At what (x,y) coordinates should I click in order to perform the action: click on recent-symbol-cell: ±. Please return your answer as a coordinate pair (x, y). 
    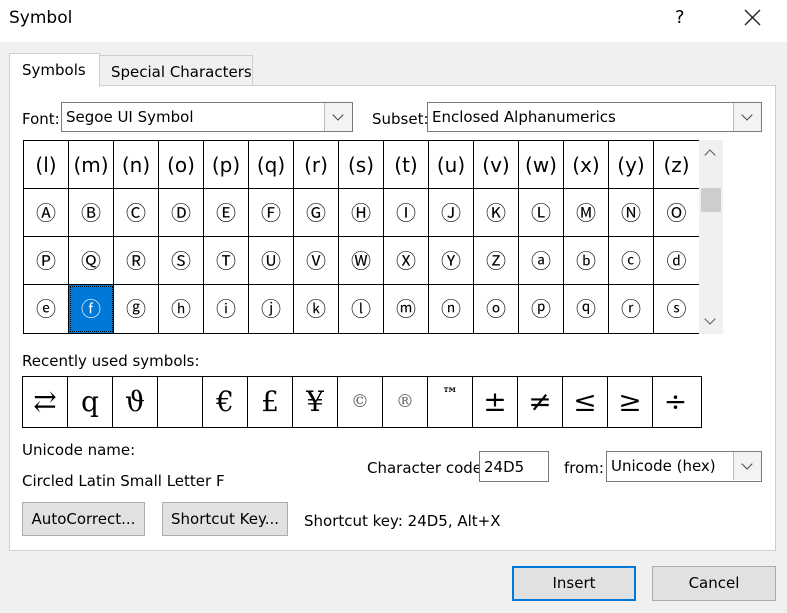
    Looking at the image, I should click on (495, 402).